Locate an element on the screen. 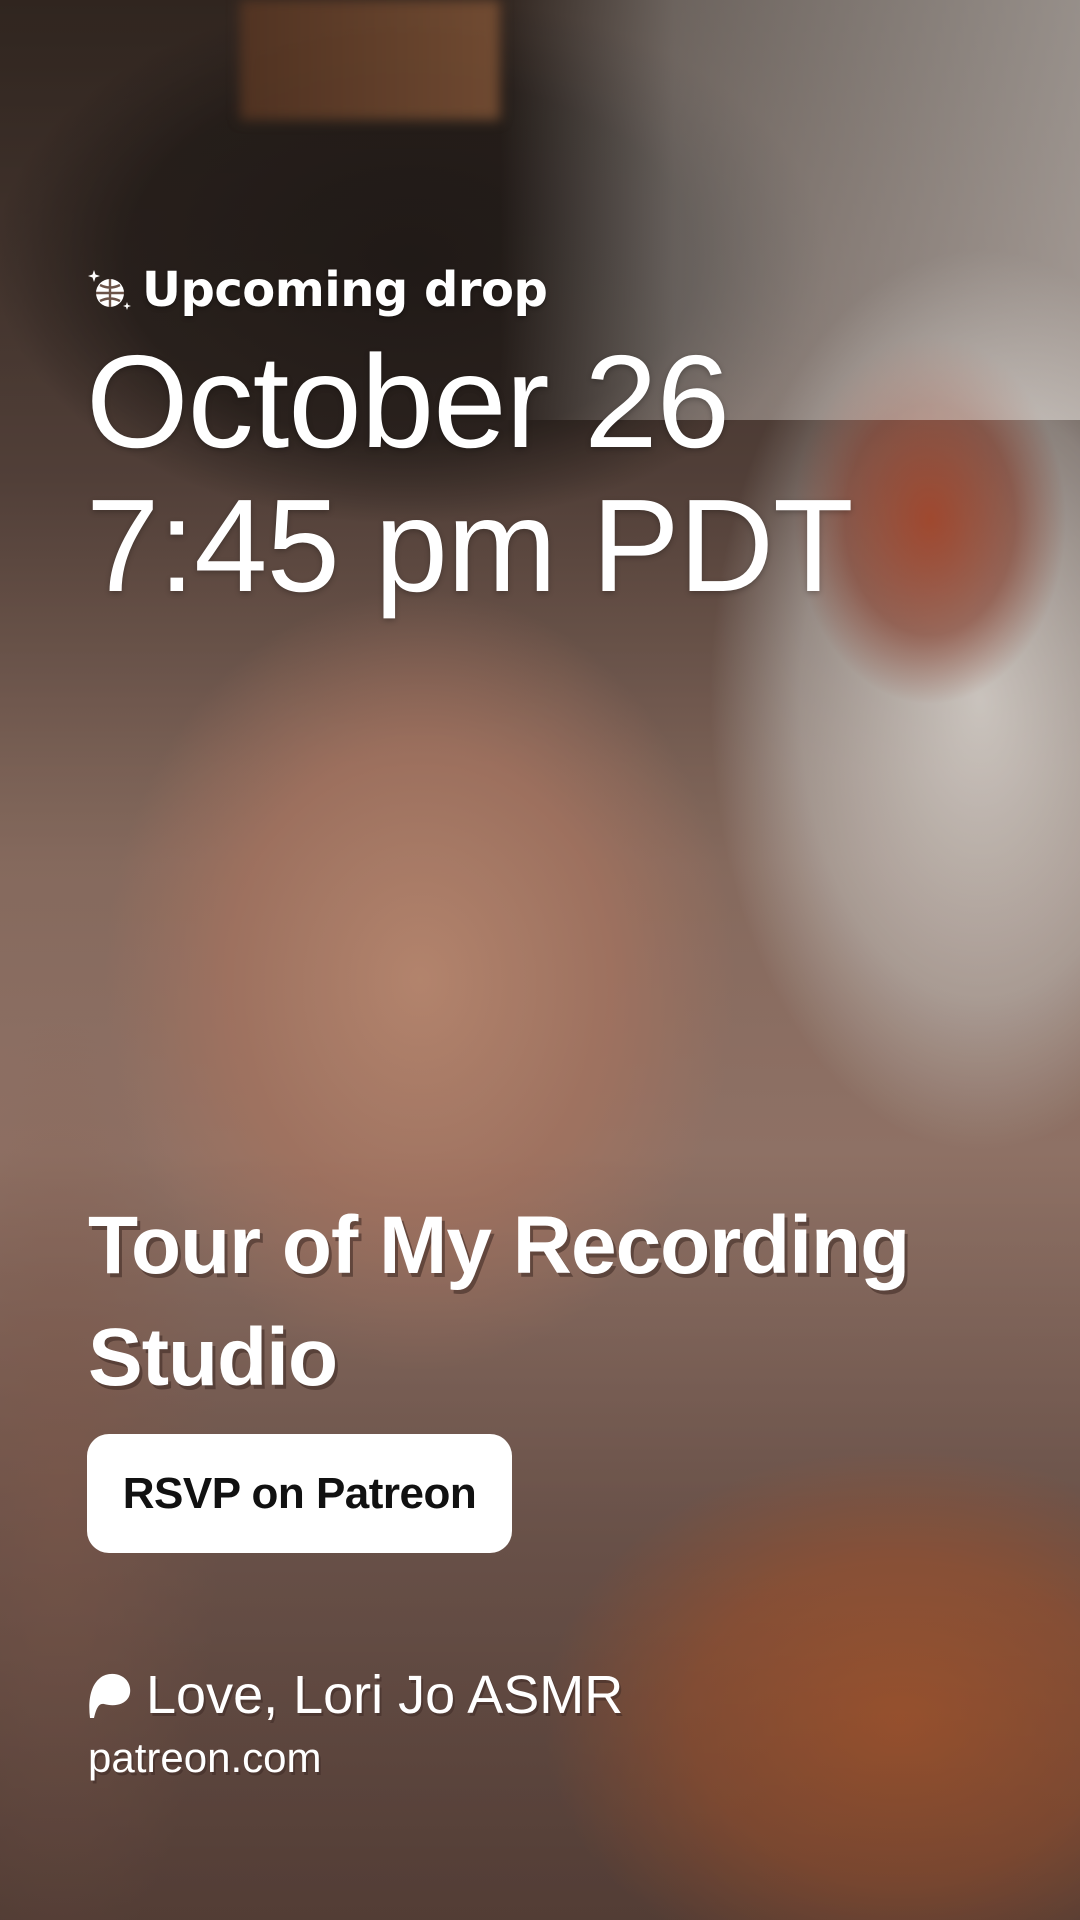 Image resolution: width=1080 pixels, height=1920 pixels. drop-time: 7:45 pm PDT is located at coordinates (470, 545).